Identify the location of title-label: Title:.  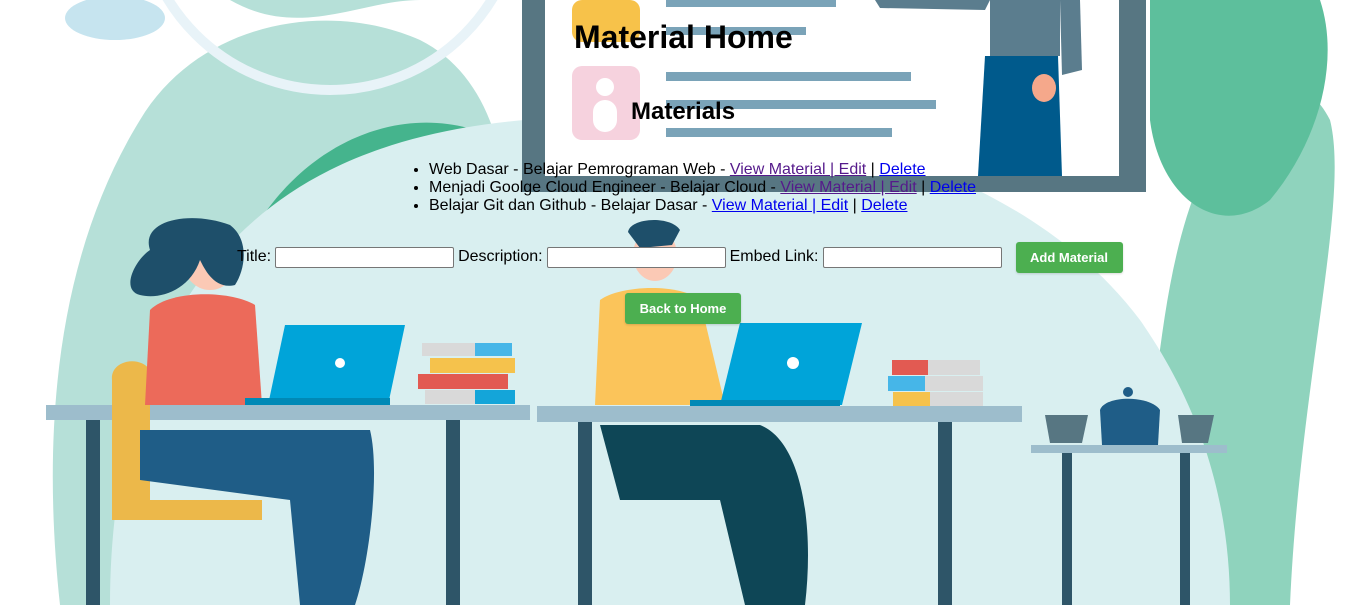
(254, 256).